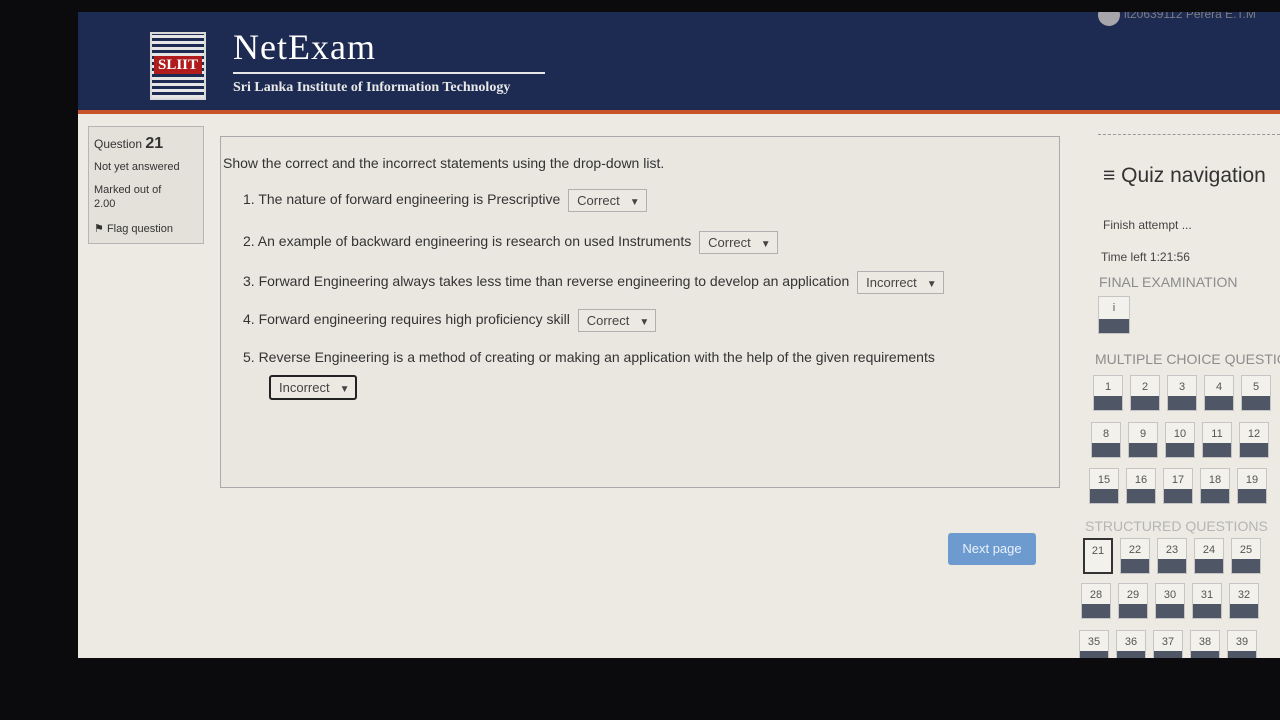 The image size is (1280, 720). I want to click on avatar, so click(1109, 19).